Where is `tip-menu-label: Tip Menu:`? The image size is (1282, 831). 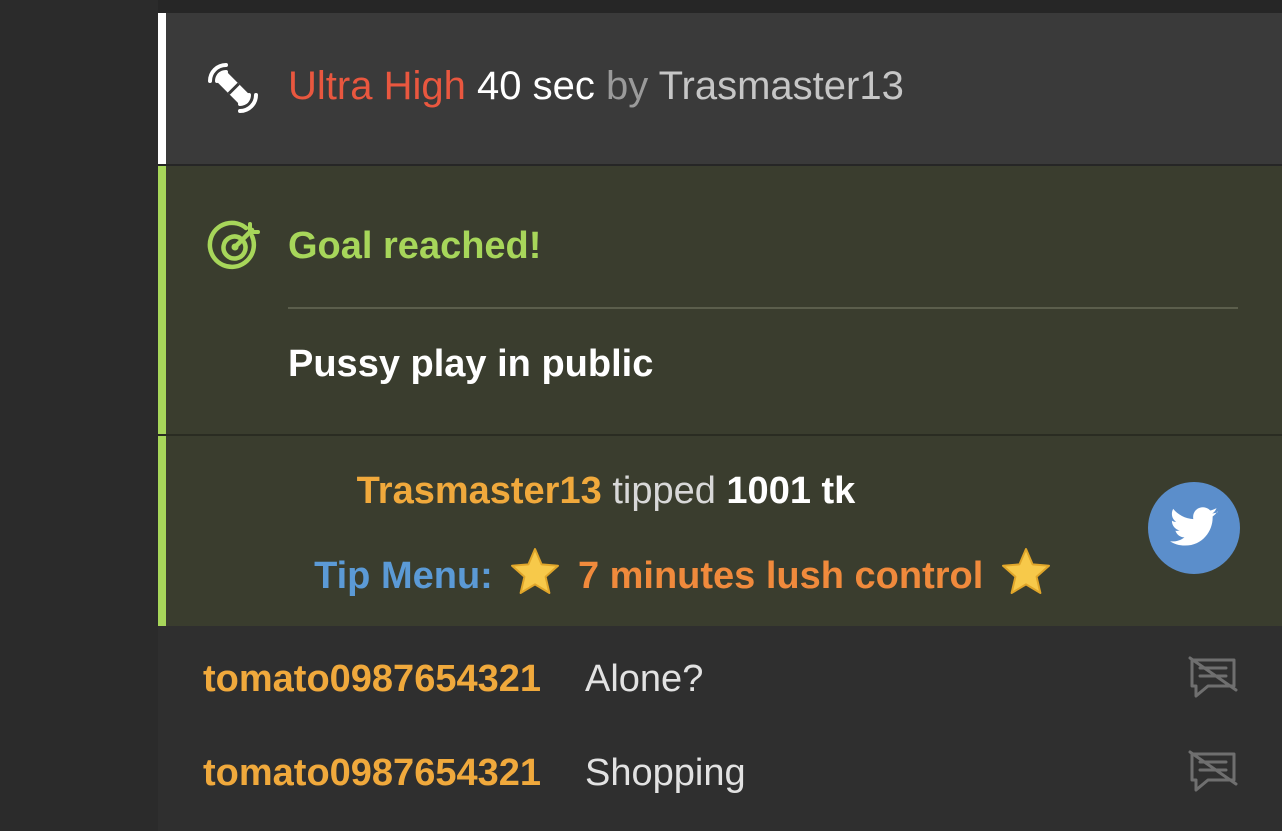 tip-menu-label: Tip Menu: is located at coordinates (403, 576).